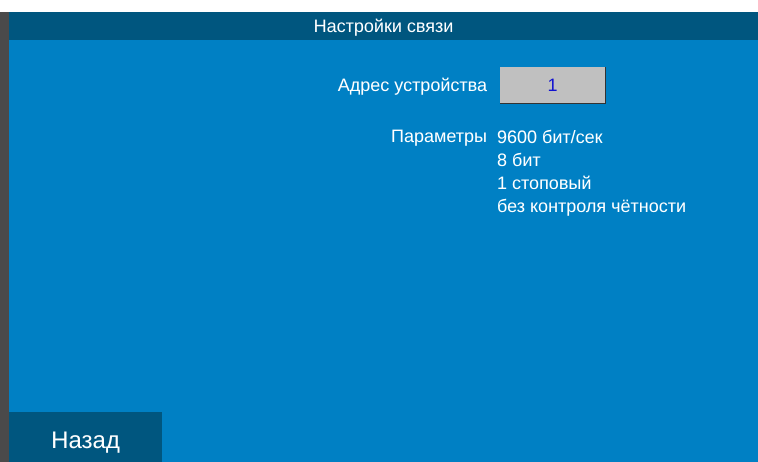 The height and width of the screenshot is (462, 758). Describe the element at coordinates (438, 137) in the screenshot. I see `parameters-label: Параметры` at that location.